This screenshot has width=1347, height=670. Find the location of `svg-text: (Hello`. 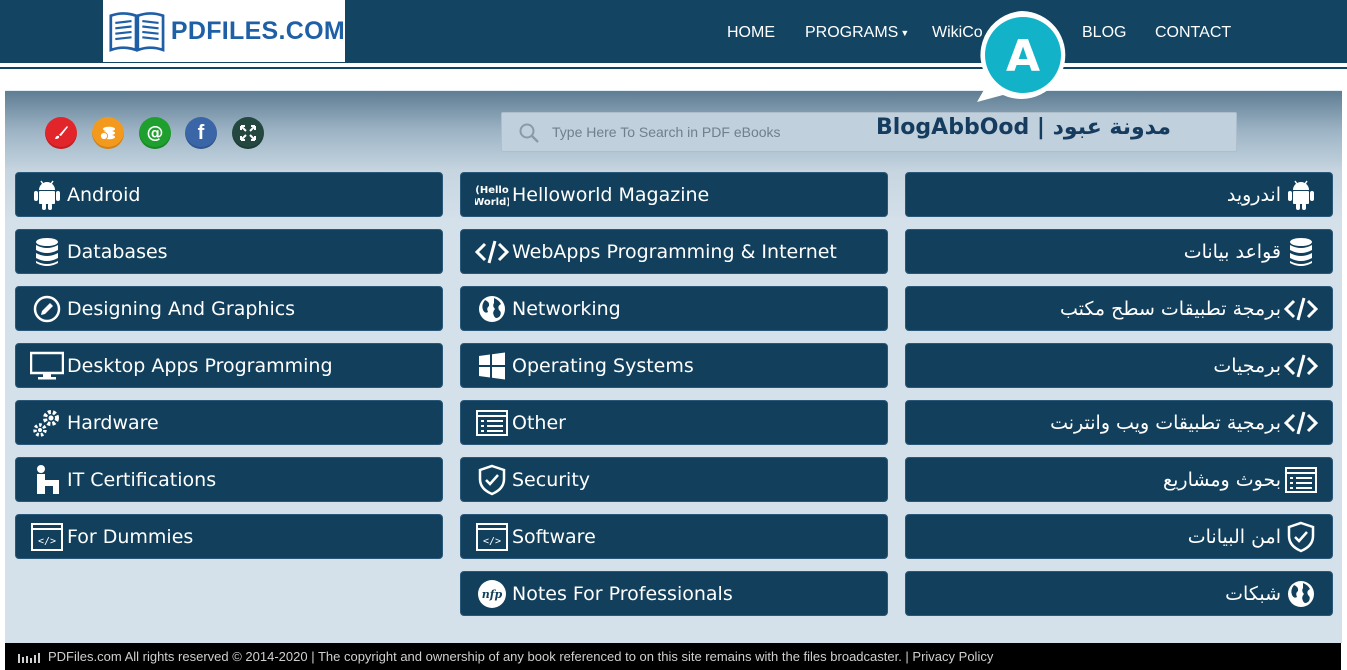

svg-text: (Hello is located at coordinates (492, 190).